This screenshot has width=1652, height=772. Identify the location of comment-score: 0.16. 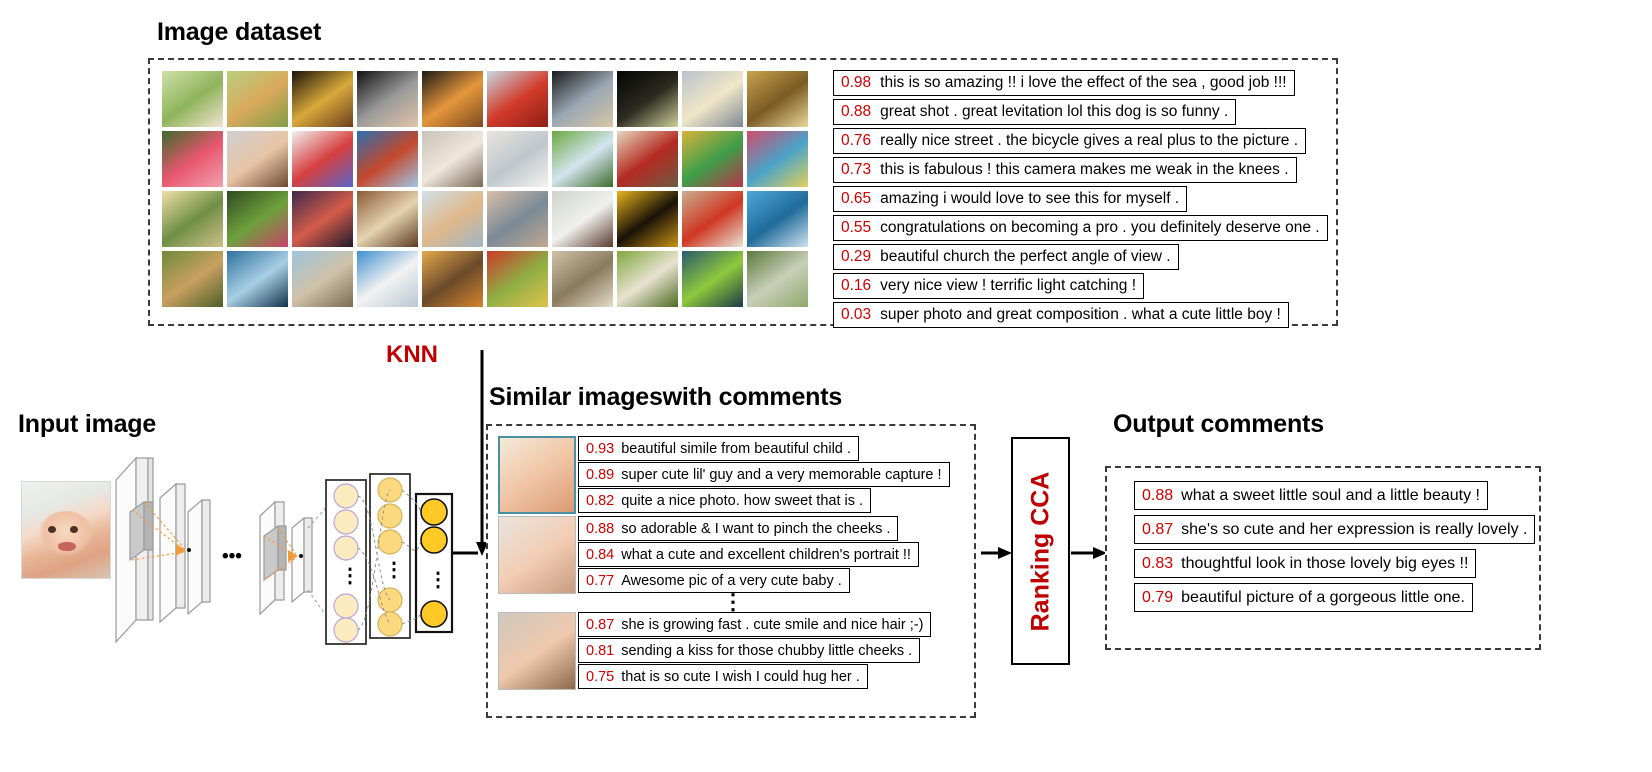
(856, 285).